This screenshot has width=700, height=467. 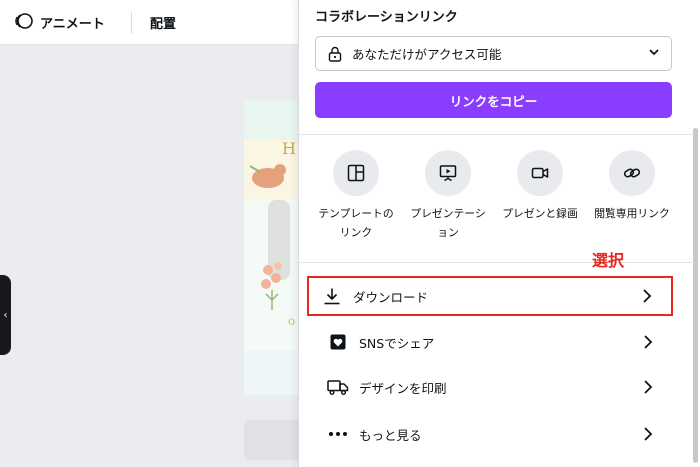 I want to click on download-icon, so click(x=332, y=296).